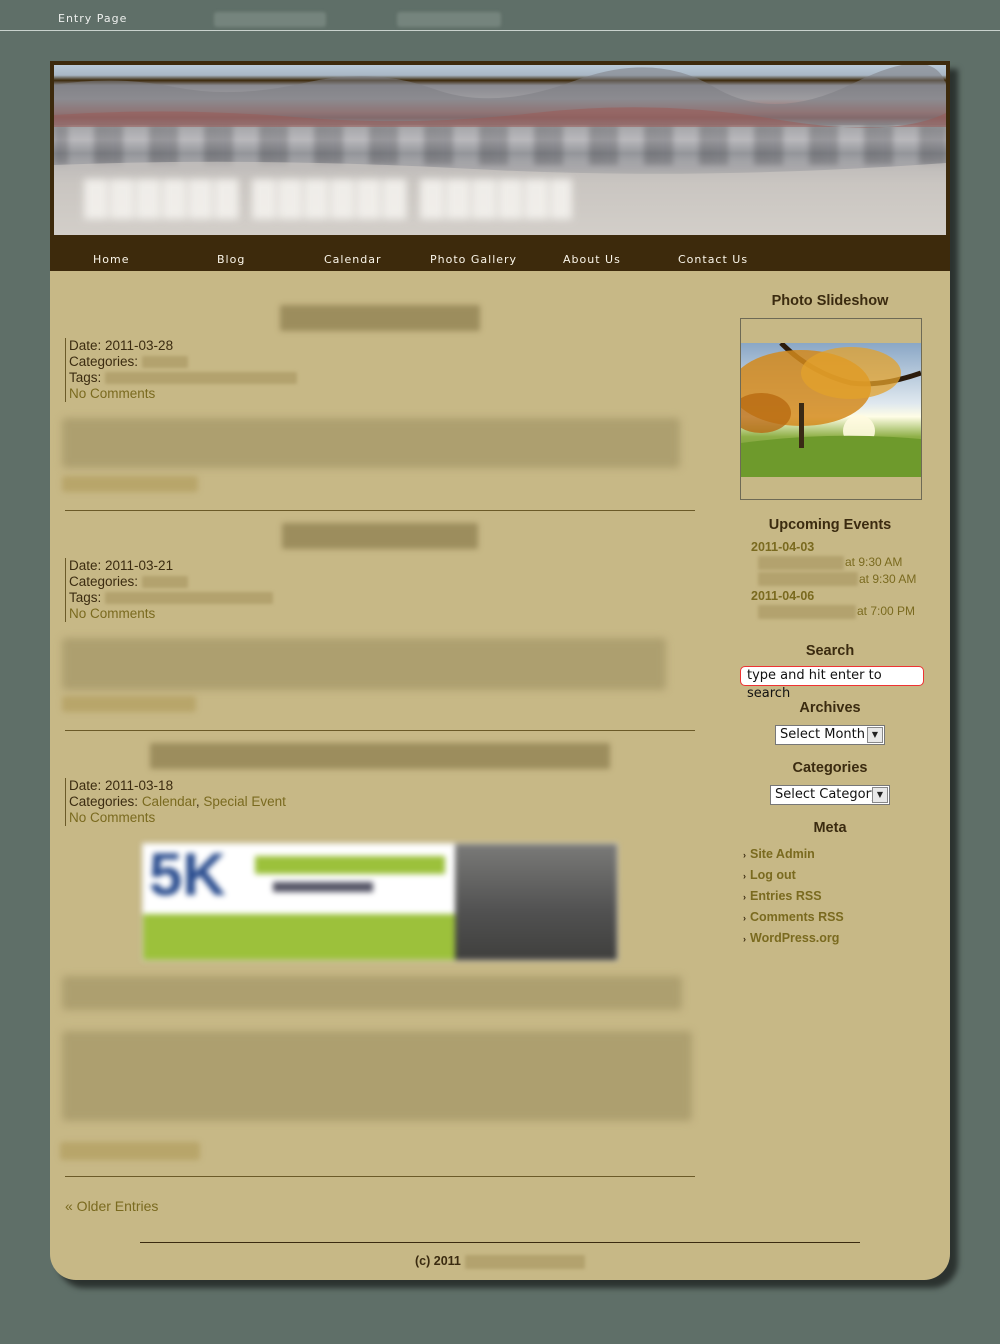 The height and width of the screenshot is (1344, 1000). Describe the element at coordinates (793, 875) in the screenshot. I see `meta-link-log-out: › Log out` at that location.